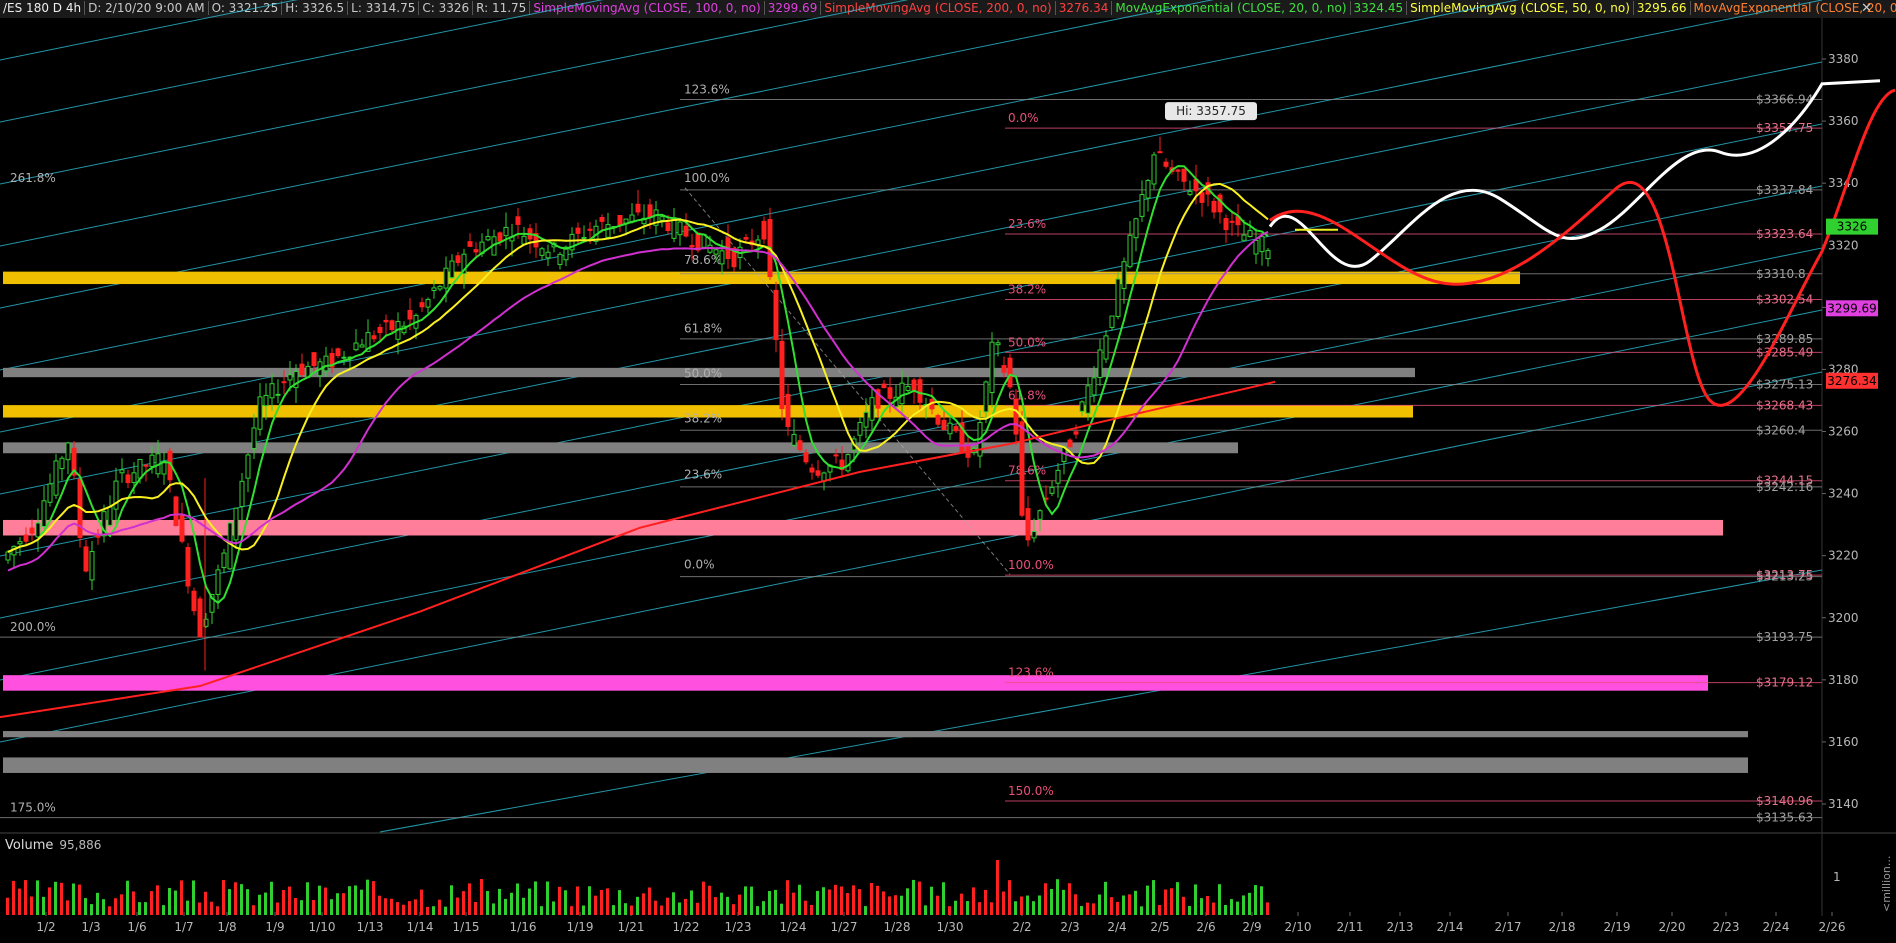 This screenshot has height=943, width=1896. What do you see at coordinates (29, 845) in the screenshot?
I see `volume-label: Volume` at bounding box center [29, 845].